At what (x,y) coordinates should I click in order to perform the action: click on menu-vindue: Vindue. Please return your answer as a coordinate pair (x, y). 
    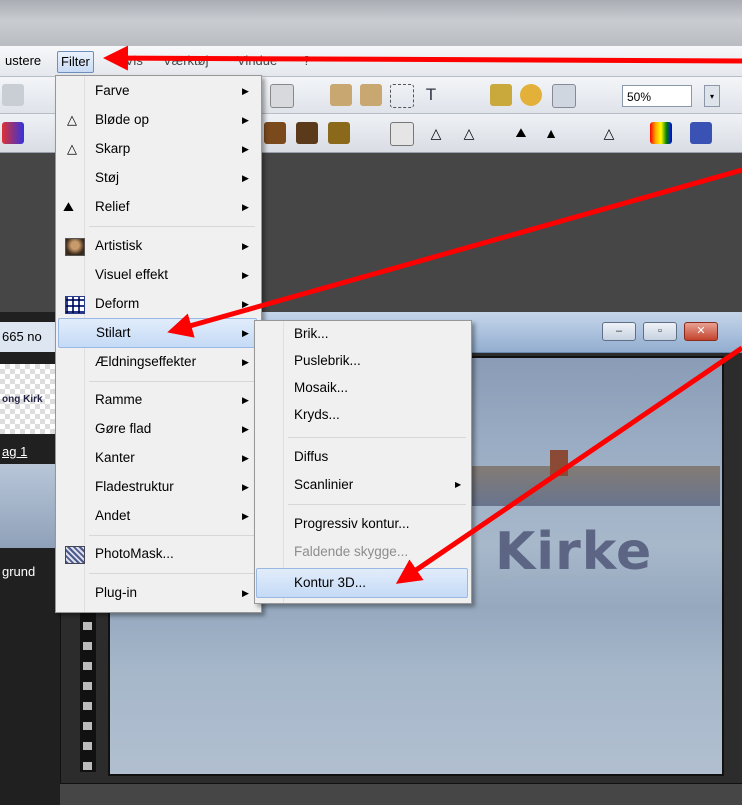
    Looking at the image, I should click on (257, 61).